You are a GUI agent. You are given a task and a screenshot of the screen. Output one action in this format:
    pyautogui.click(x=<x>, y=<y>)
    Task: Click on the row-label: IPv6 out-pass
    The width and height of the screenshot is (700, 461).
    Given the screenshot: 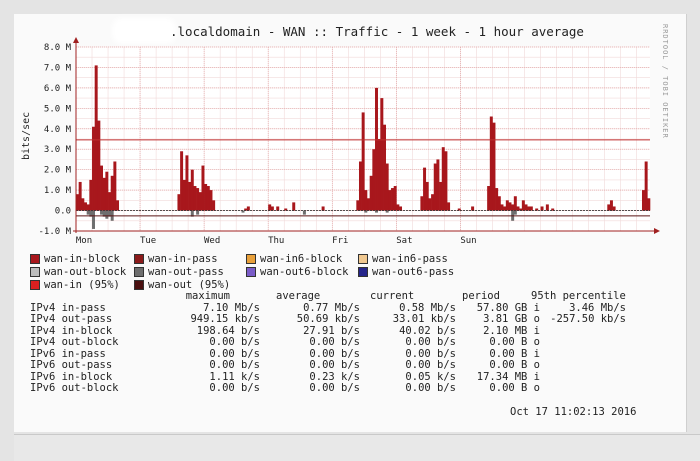 What is the action you would take?
    pyautogui.click(x=71, y=365)
    